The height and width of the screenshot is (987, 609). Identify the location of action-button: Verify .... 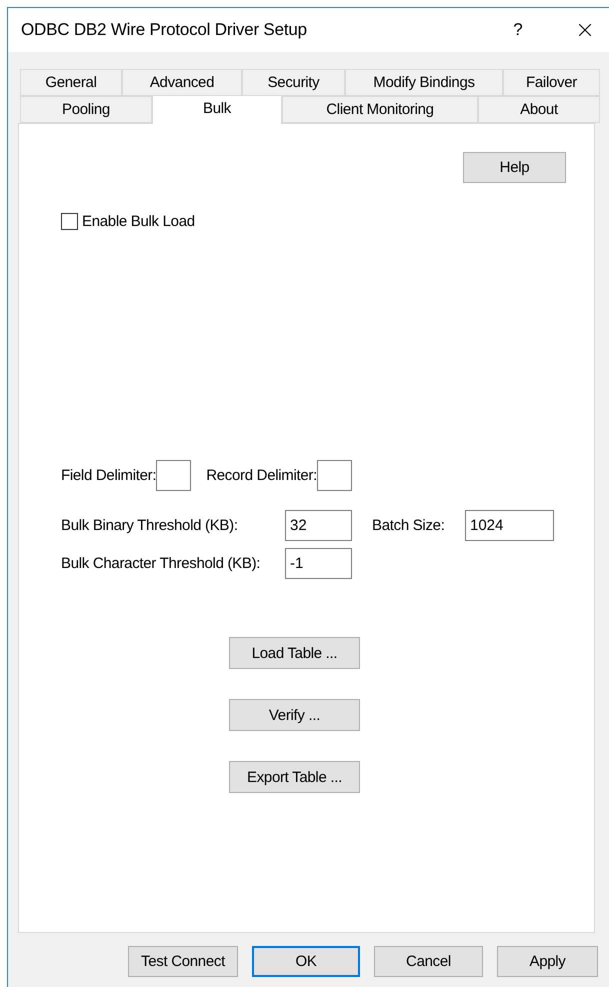
(294, 715).